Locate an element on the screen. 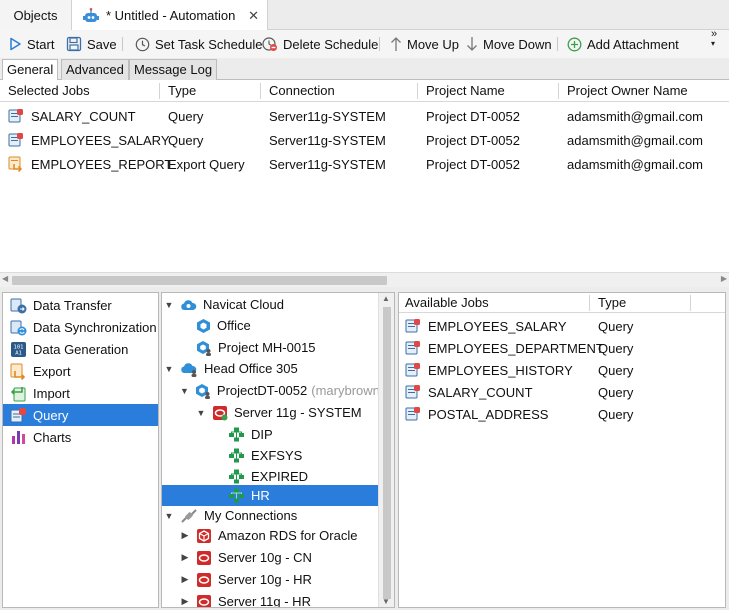 This screenshot has width=729, height=610. column-header: Project Name is located at coordinates (465, 90).